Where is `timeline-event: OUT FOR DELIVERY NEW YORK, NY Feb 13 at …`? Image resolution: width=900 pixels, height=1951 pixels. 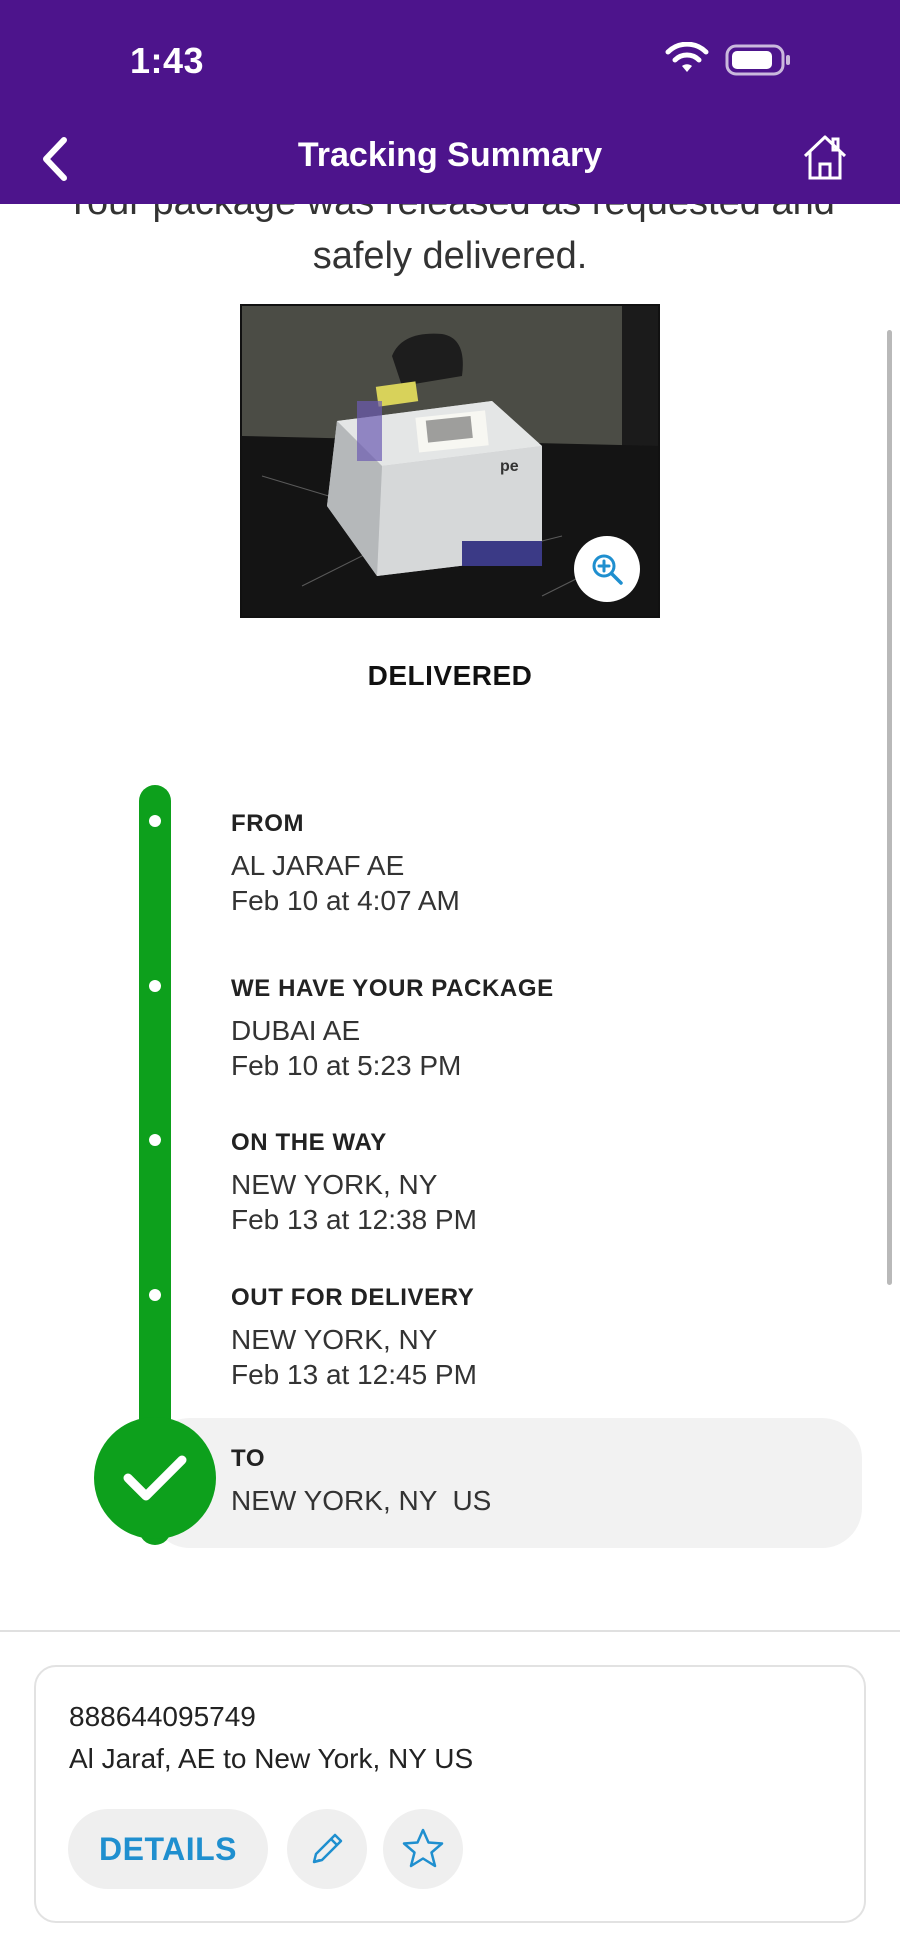
timeline-event: OUT FOR DELIVERY NEW YORK, NY Feb 13 at … is located at coordinates (354, 1338).